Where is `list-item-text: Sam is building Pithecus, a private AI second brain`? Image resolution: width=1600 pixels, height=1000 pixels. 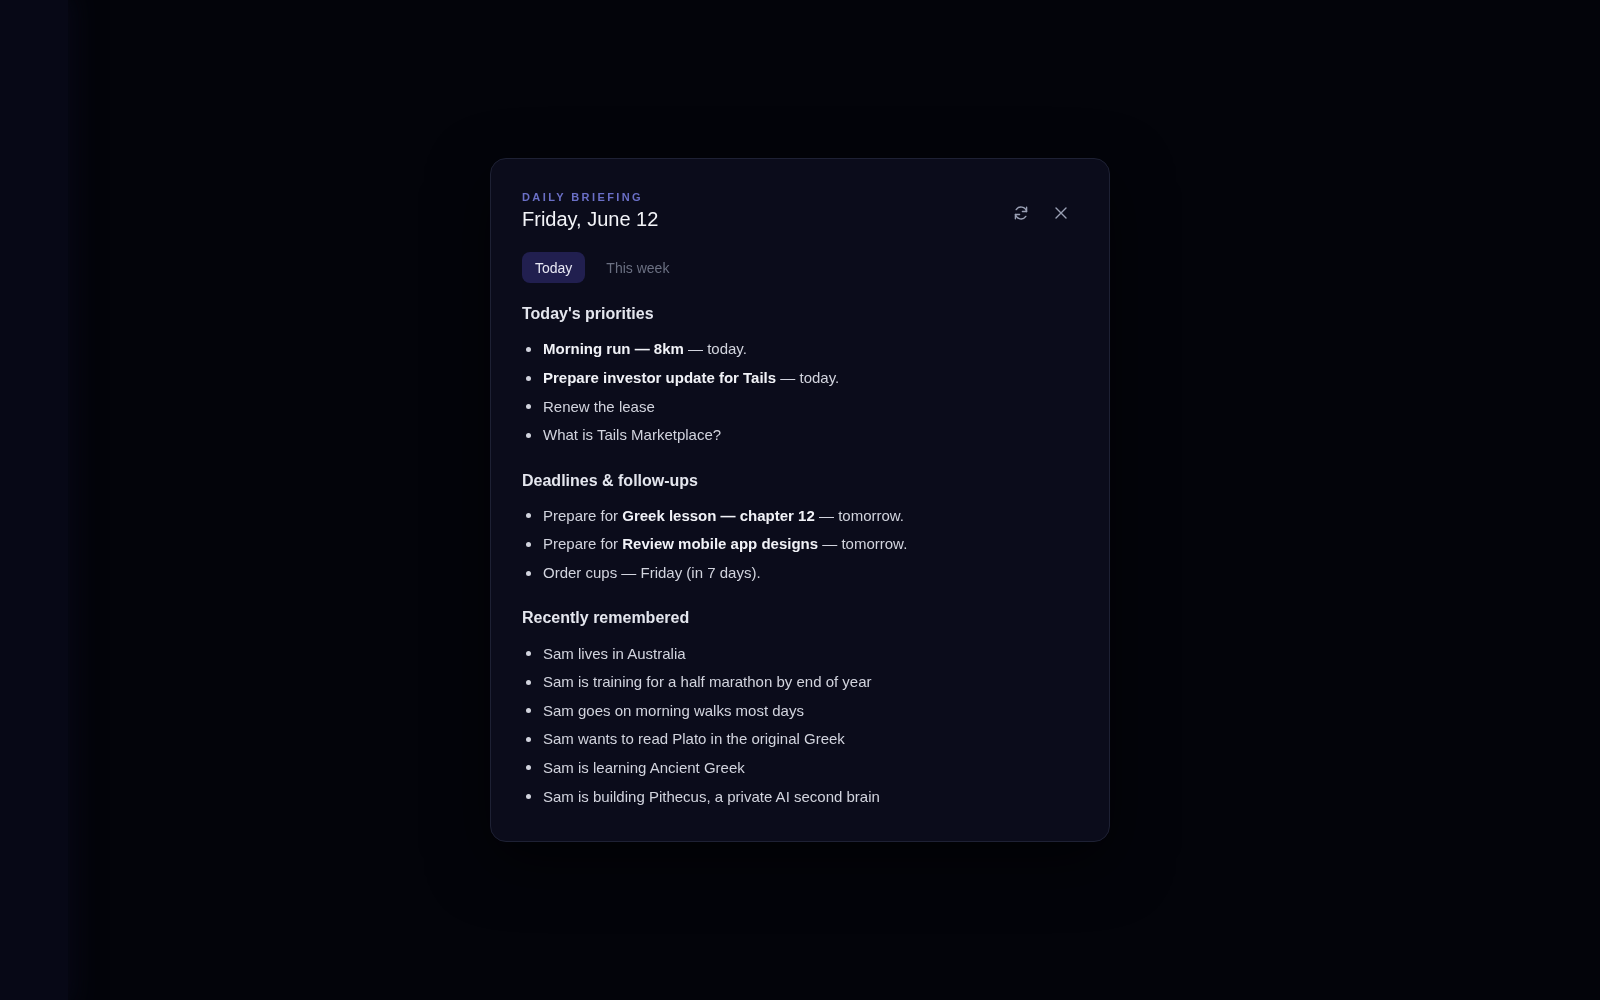 list-item-text: Sam is building Pithecus, a private AI second brain is located at coordinates (711, 796).